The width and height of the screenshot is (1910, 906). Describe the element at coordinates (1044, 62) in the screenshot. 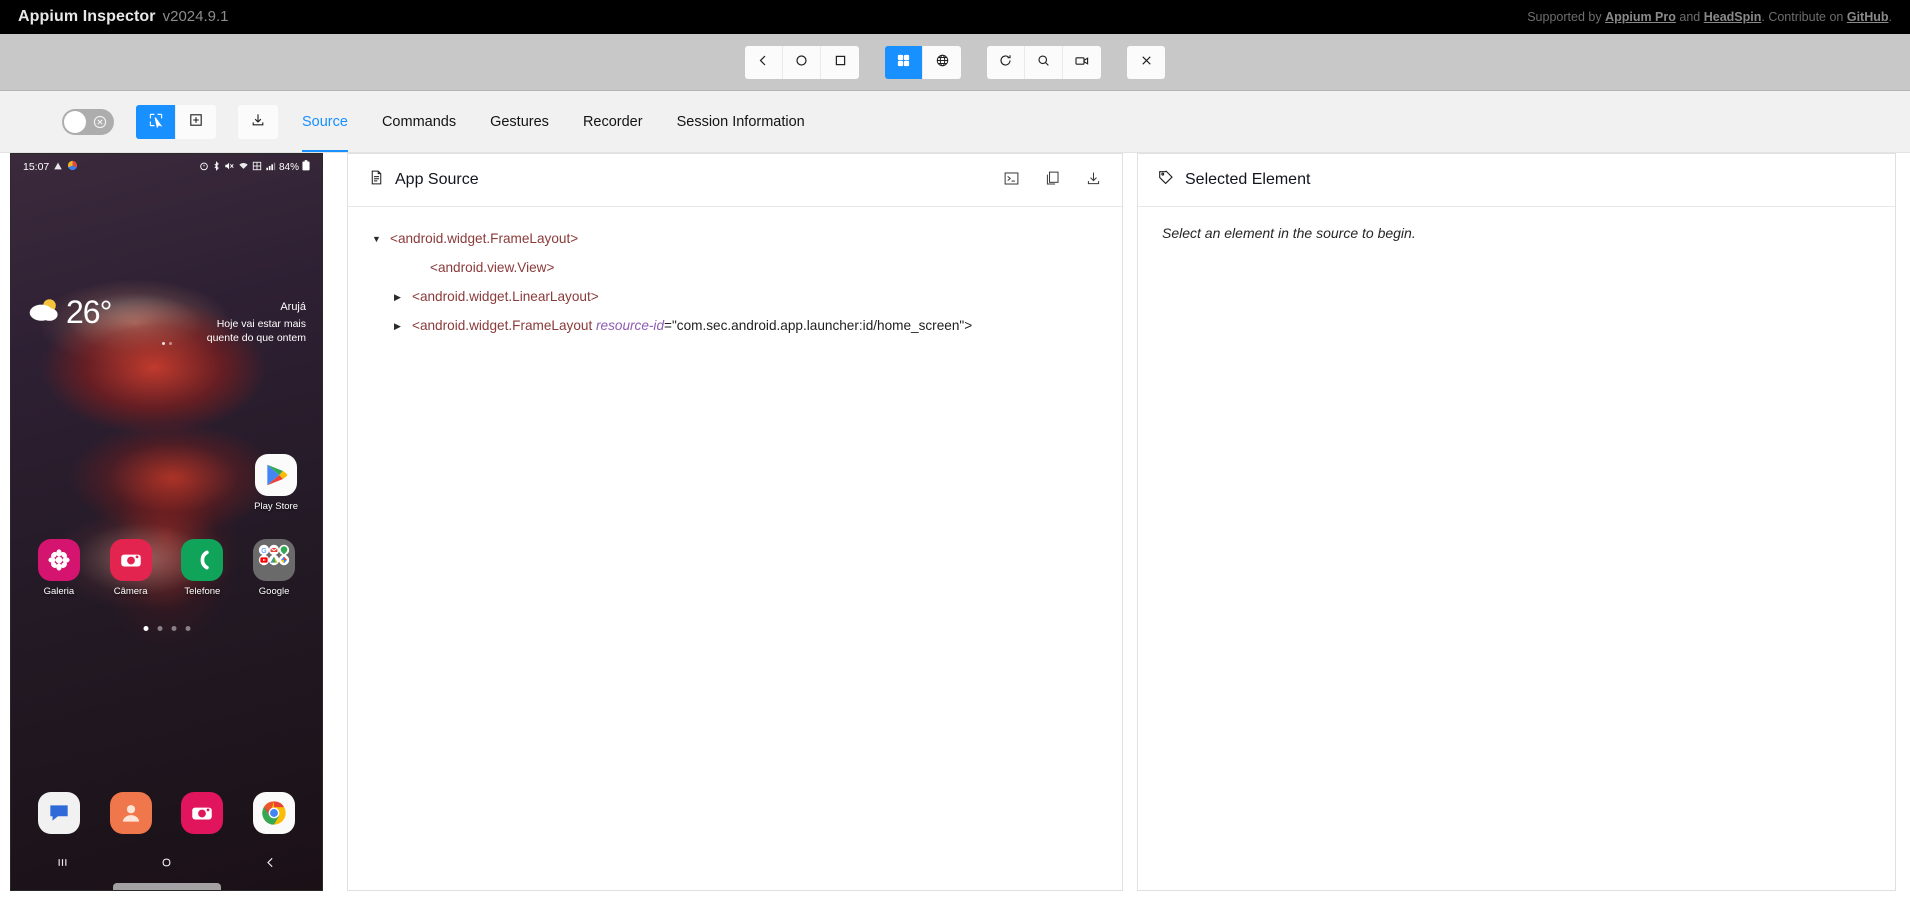

I see `search-element-button` at that location.